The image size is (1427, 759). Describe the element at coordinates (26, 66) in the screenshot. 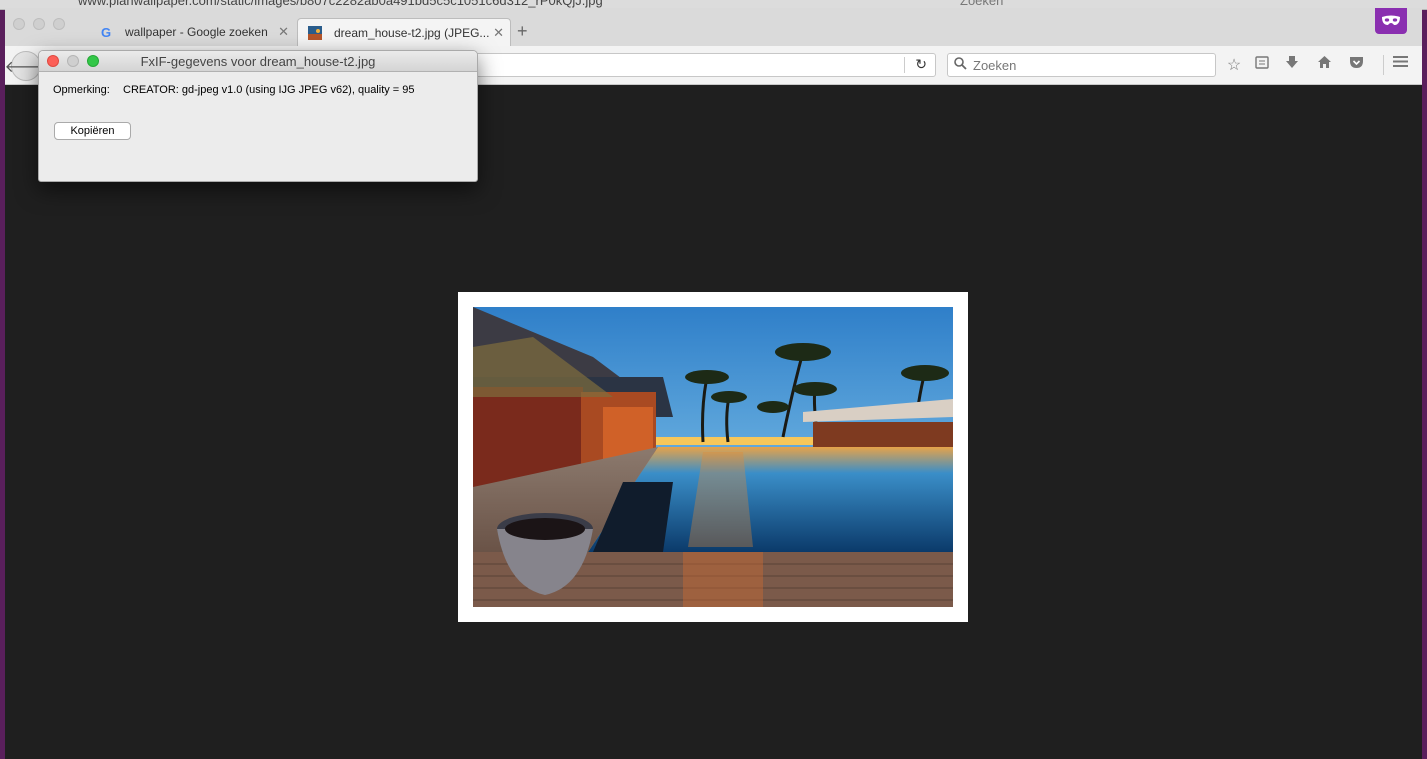

I see `back-button: 🡐` at that location.